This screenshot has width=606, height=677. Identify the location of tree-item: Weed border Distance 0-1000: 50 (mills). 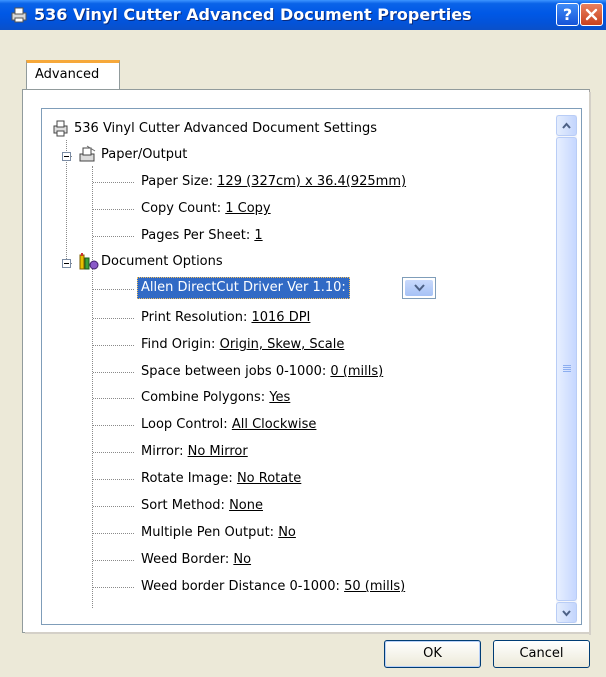
(273, 587).